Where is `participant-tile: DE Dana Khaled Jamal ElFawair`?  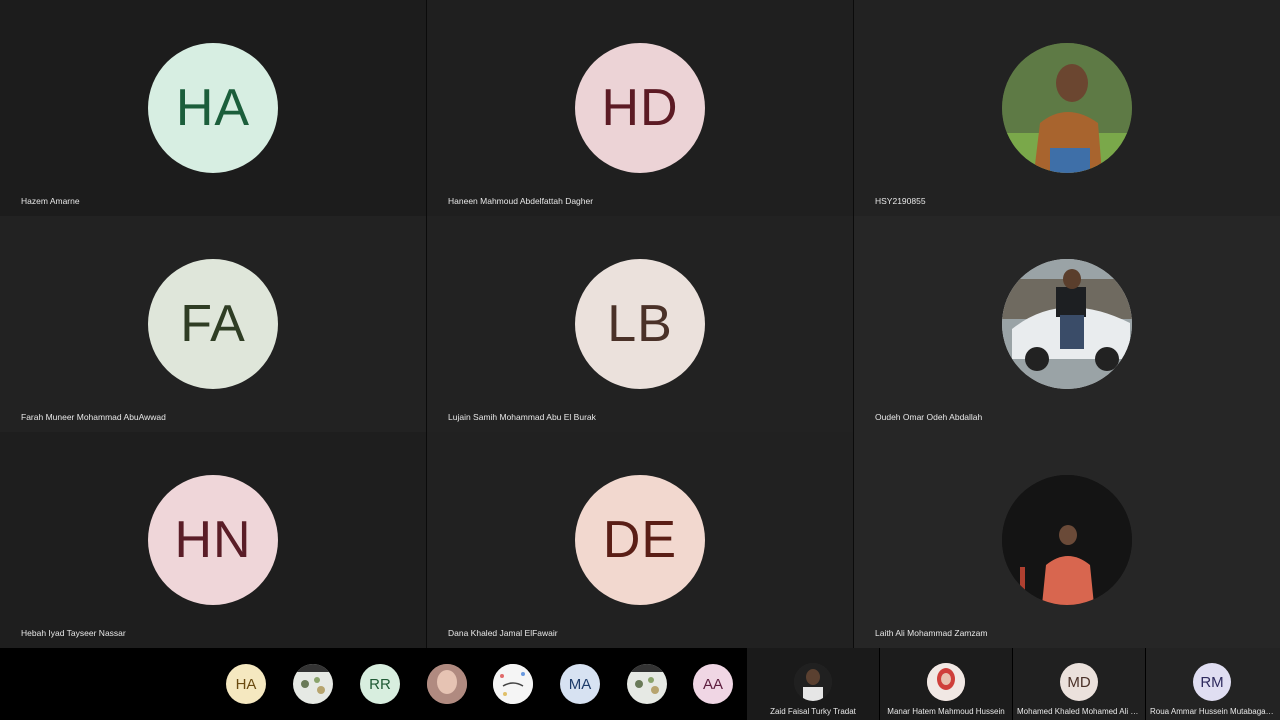 participant-tile: DE Dana Khaled Jamal ElFawair is located at coordinates (640, 540).